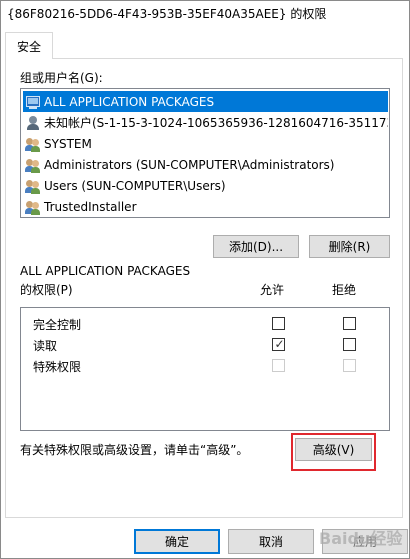  I want to click on allow-read-checkbox: ✓, so click(278, 344).